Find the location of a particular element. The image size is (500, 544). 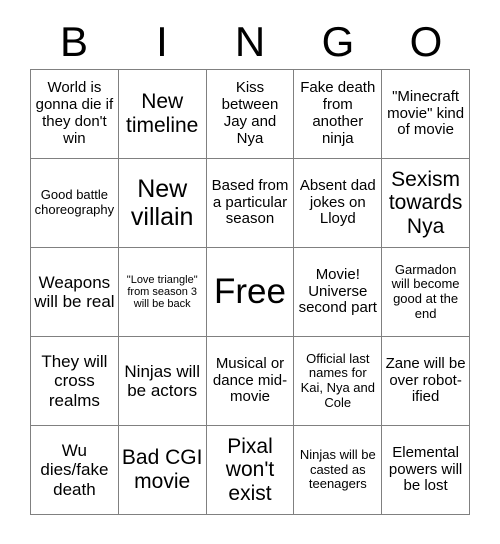

bingo-header-row: B I N G O is located at coordinates (250, 41).